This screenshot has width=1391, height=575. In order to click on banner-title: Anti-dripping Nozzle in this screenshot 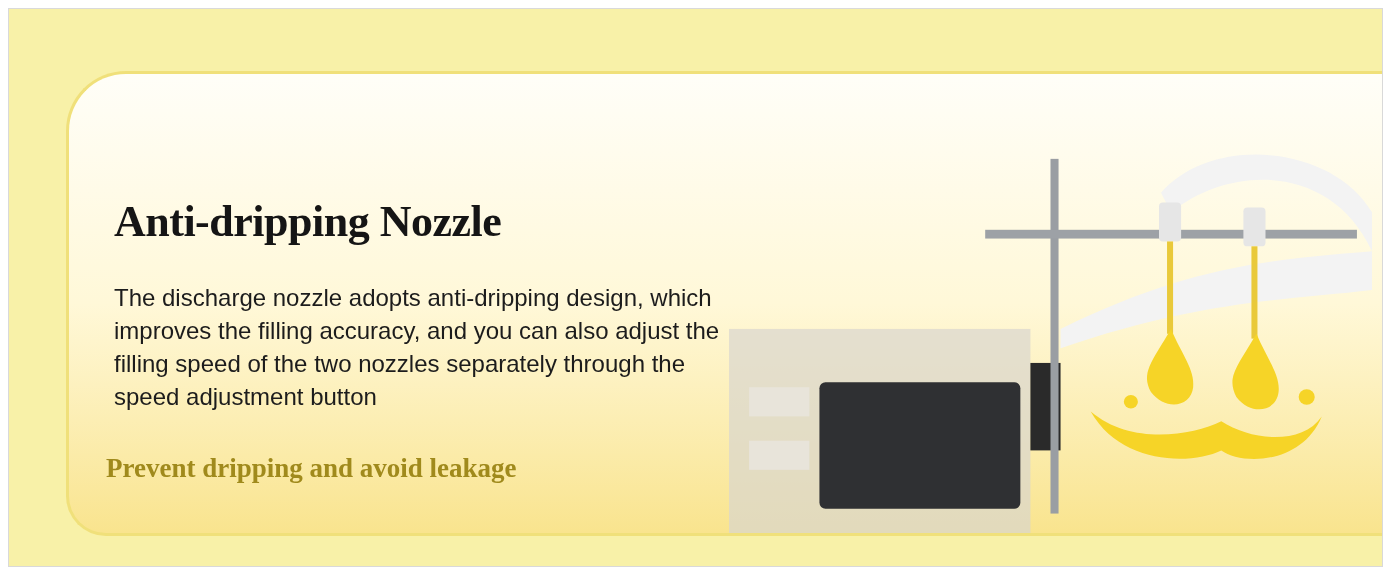, I will do `click(308, 222)`.